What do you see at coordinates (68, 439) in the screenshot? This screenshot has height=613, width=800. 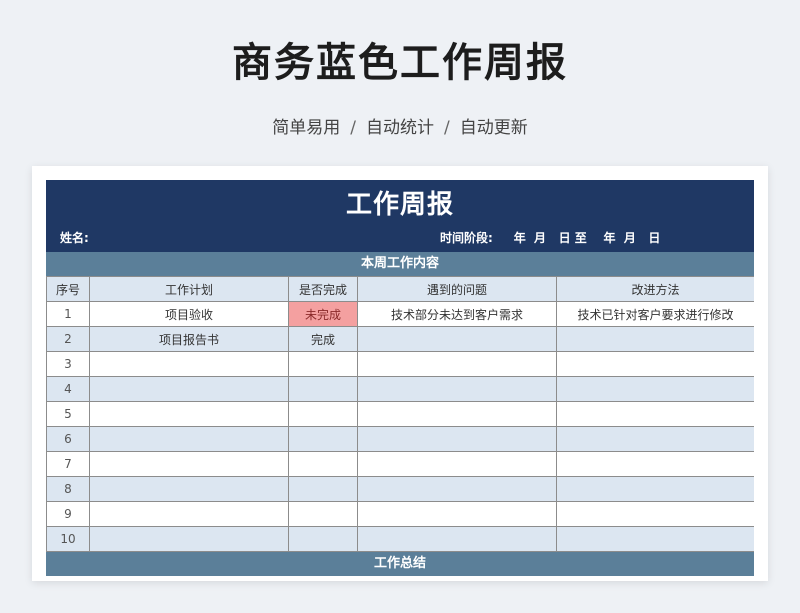 I see `cell-index: 6` at bounding box center [68, 439].